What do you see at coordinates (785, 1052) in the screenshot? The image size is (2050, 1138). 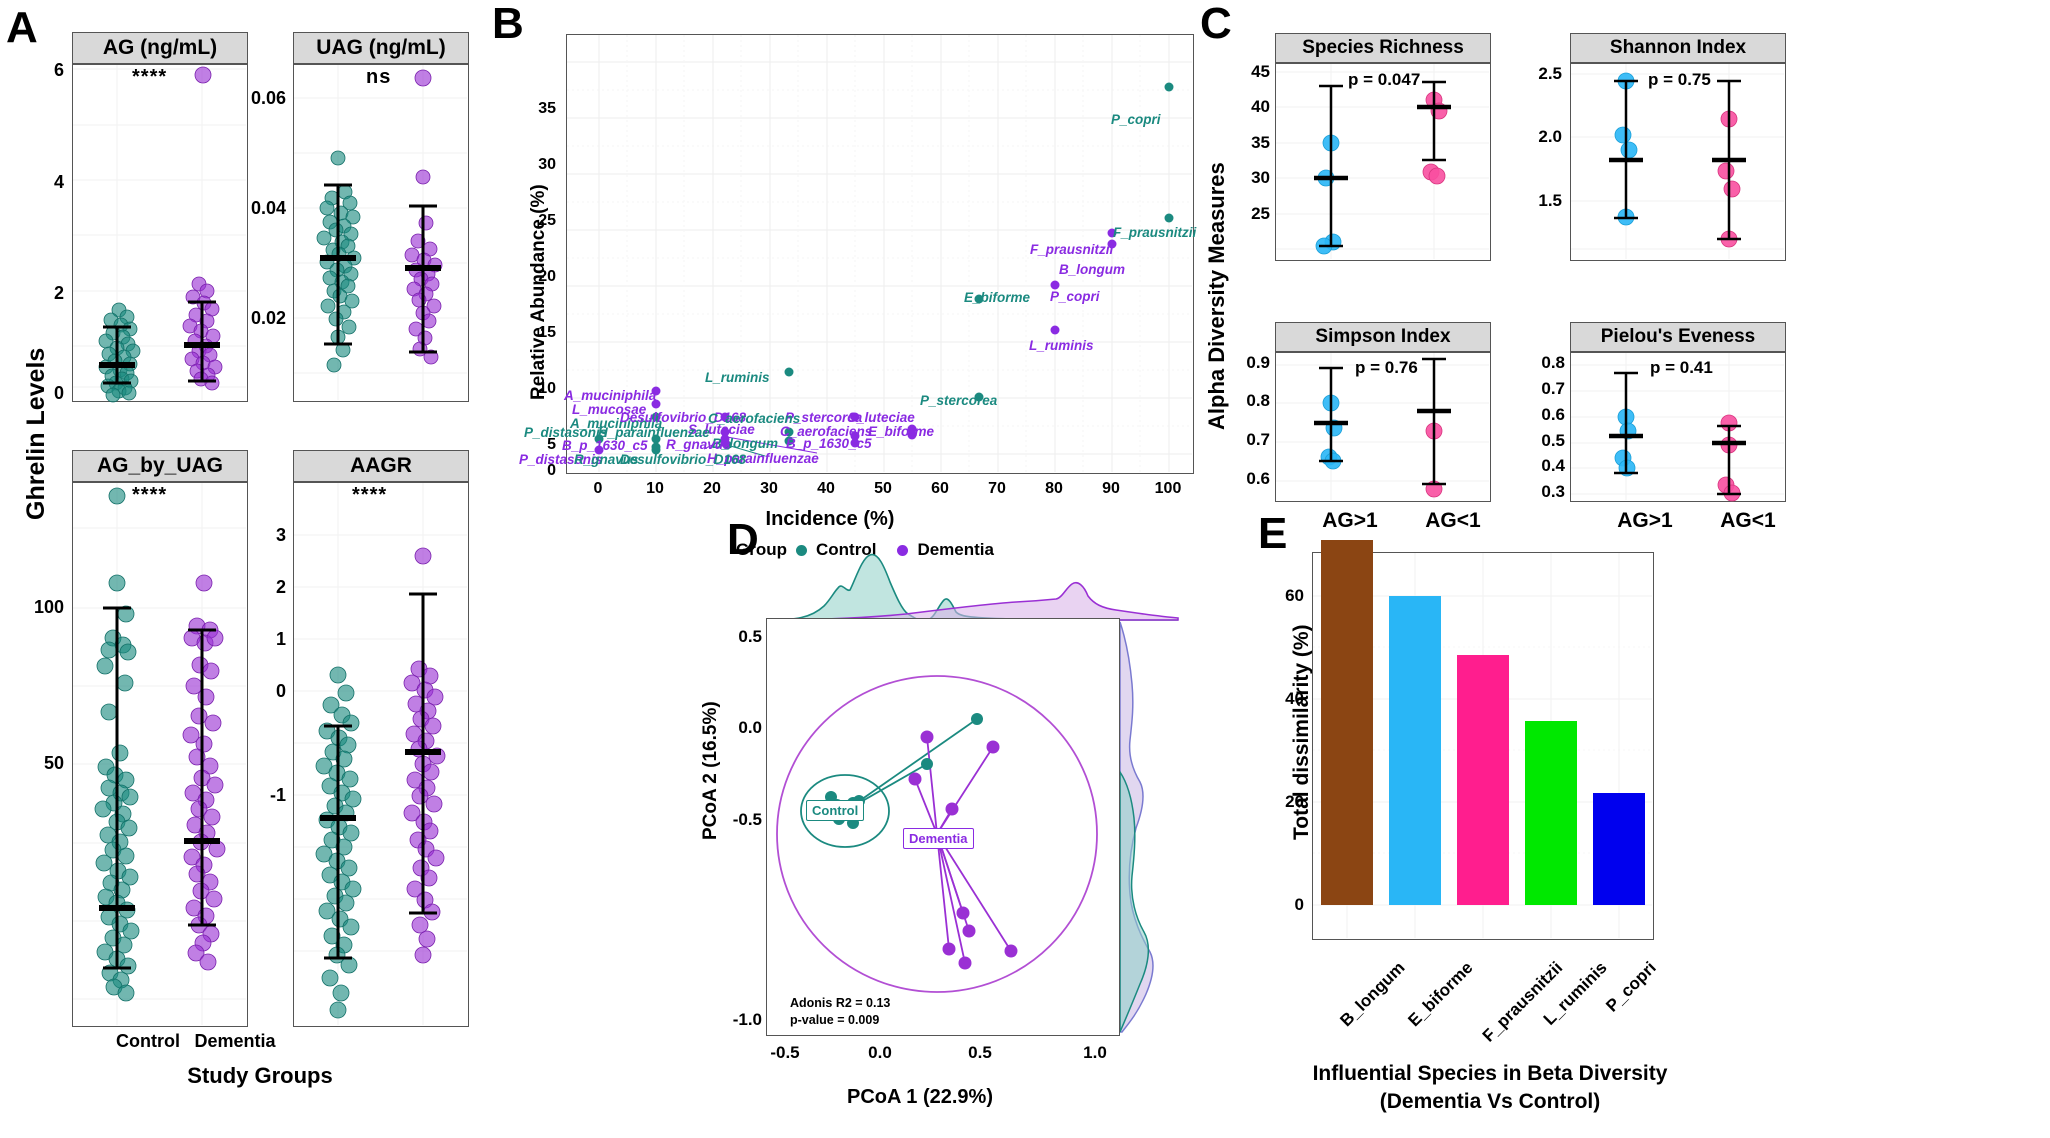 I see `xtick-d-neg05: -0.5` at bounding box center [785, 1052].